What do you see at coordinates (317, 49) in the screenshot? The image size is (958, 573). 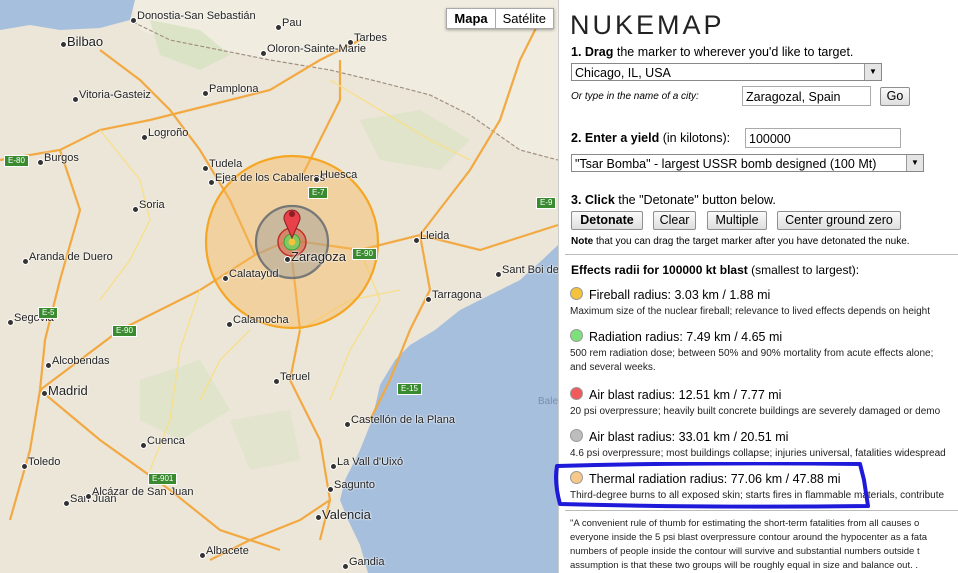 I see `city-label: Oloron-Sainte-Marie` at bounding box center [317, 49].